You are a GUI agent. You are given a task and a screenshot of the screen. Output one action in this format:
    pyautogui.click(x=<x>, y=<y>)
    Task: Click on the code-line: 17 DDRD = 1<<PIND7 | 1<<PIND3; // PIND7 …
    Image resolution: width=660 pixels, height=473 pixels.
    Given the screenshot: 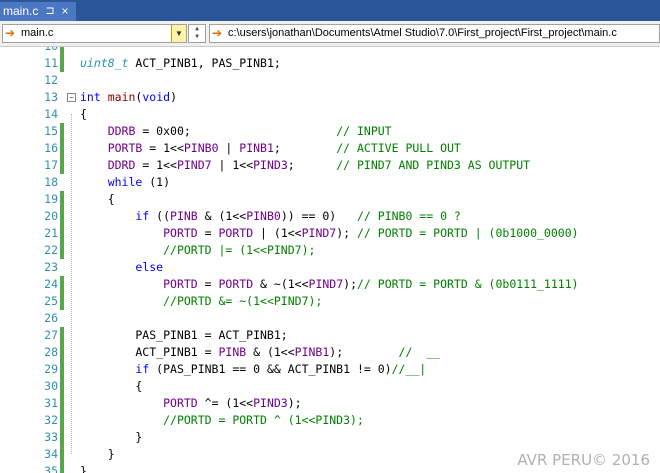 What is the action you would take?
    pyautogui.click(x=330, y=165)
    